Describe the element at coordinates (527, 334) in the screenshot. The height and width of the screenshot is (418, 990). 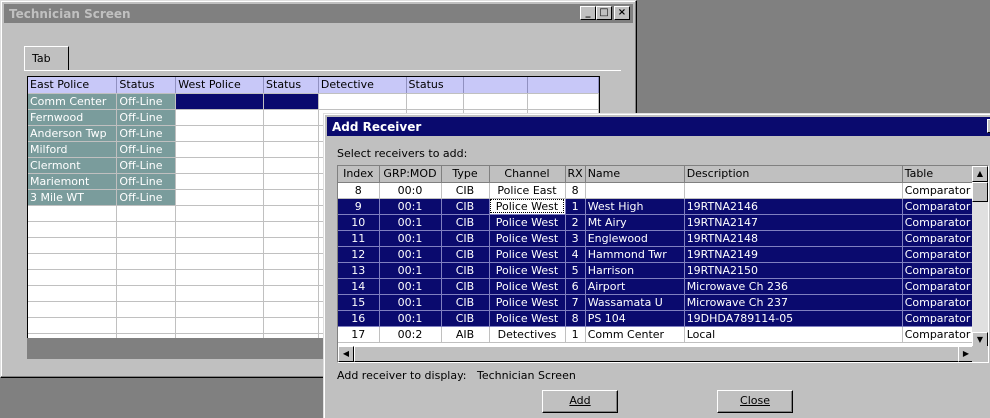
I see `receiver-cell-channel: Detectives` at that location.